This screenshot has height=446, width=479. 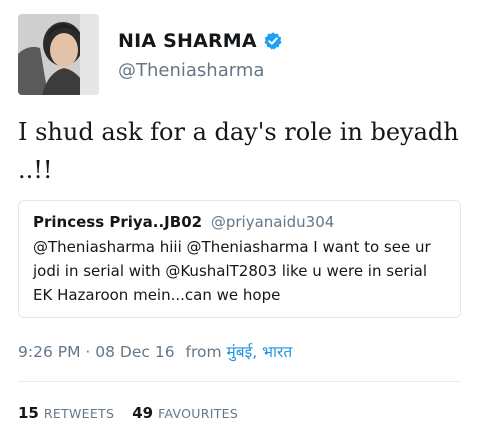 What do you see at coordinates (118, 222) in the screenshot?
I see `quoted-author-name: Princess Priya..JB02` at bounding box center [118, 222].